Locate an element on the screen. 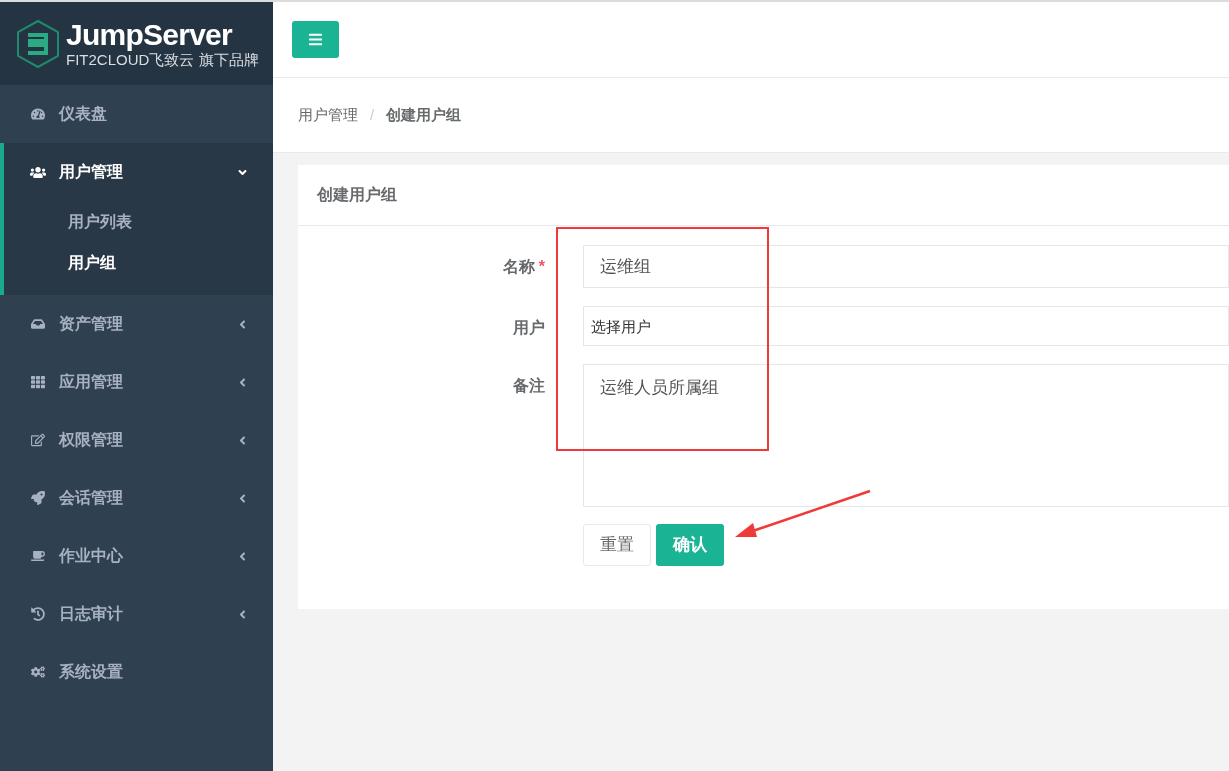 This screenshot has width=1229, height=771. sidebar-item: 资产管理 is located at coordinates (136, 324).